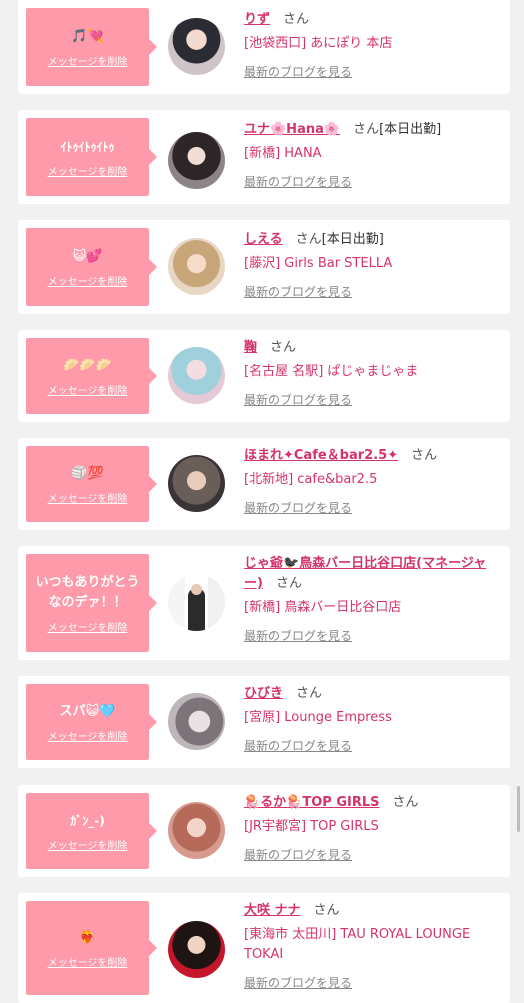 This screenshot has height=1003, width=524. What do you see at coordinates (318, 717) in the screenshot?
I see `shop-name: [宮原] Lounge Empress` at bounding box center [318, 717].